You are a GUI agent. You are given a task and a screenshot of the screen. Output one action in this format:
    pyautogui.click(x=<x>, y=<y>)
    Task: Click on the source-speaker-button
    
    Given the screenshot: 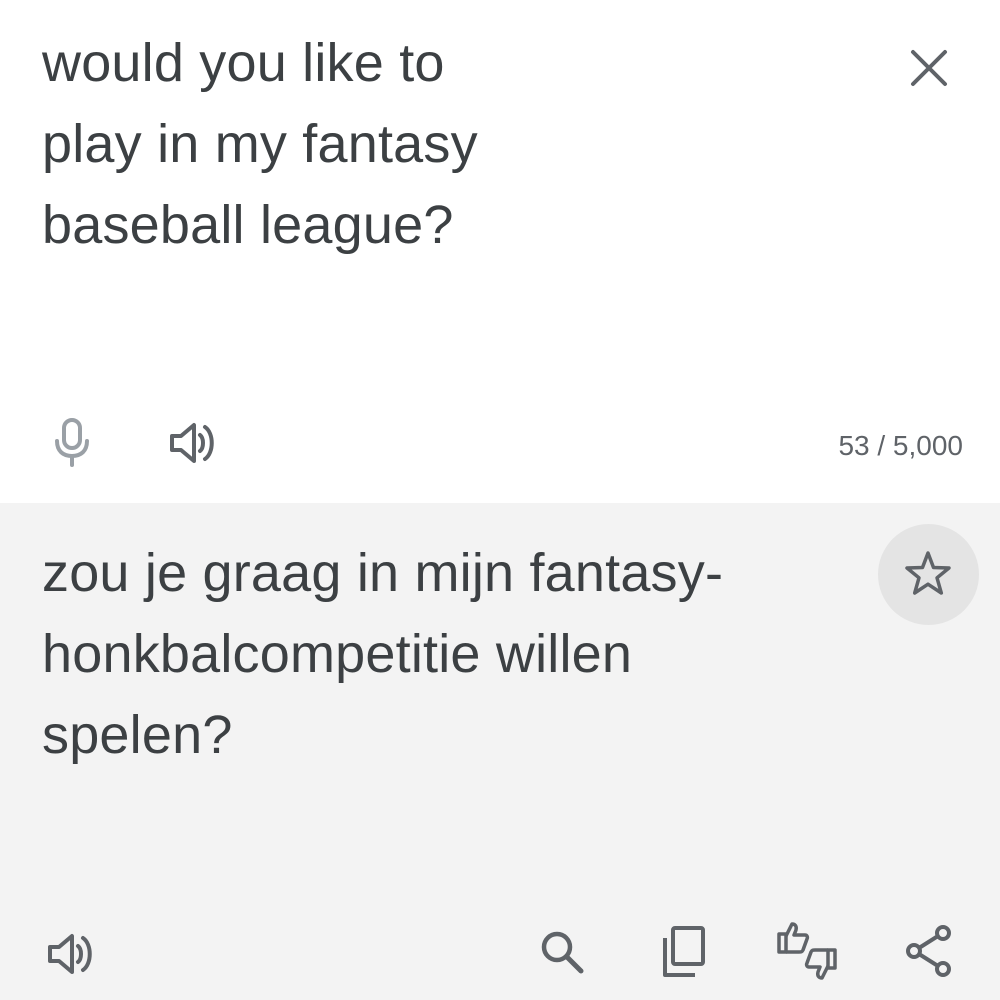 What is the action you would take?
    pyautogui.click(x=193, y=443)
    